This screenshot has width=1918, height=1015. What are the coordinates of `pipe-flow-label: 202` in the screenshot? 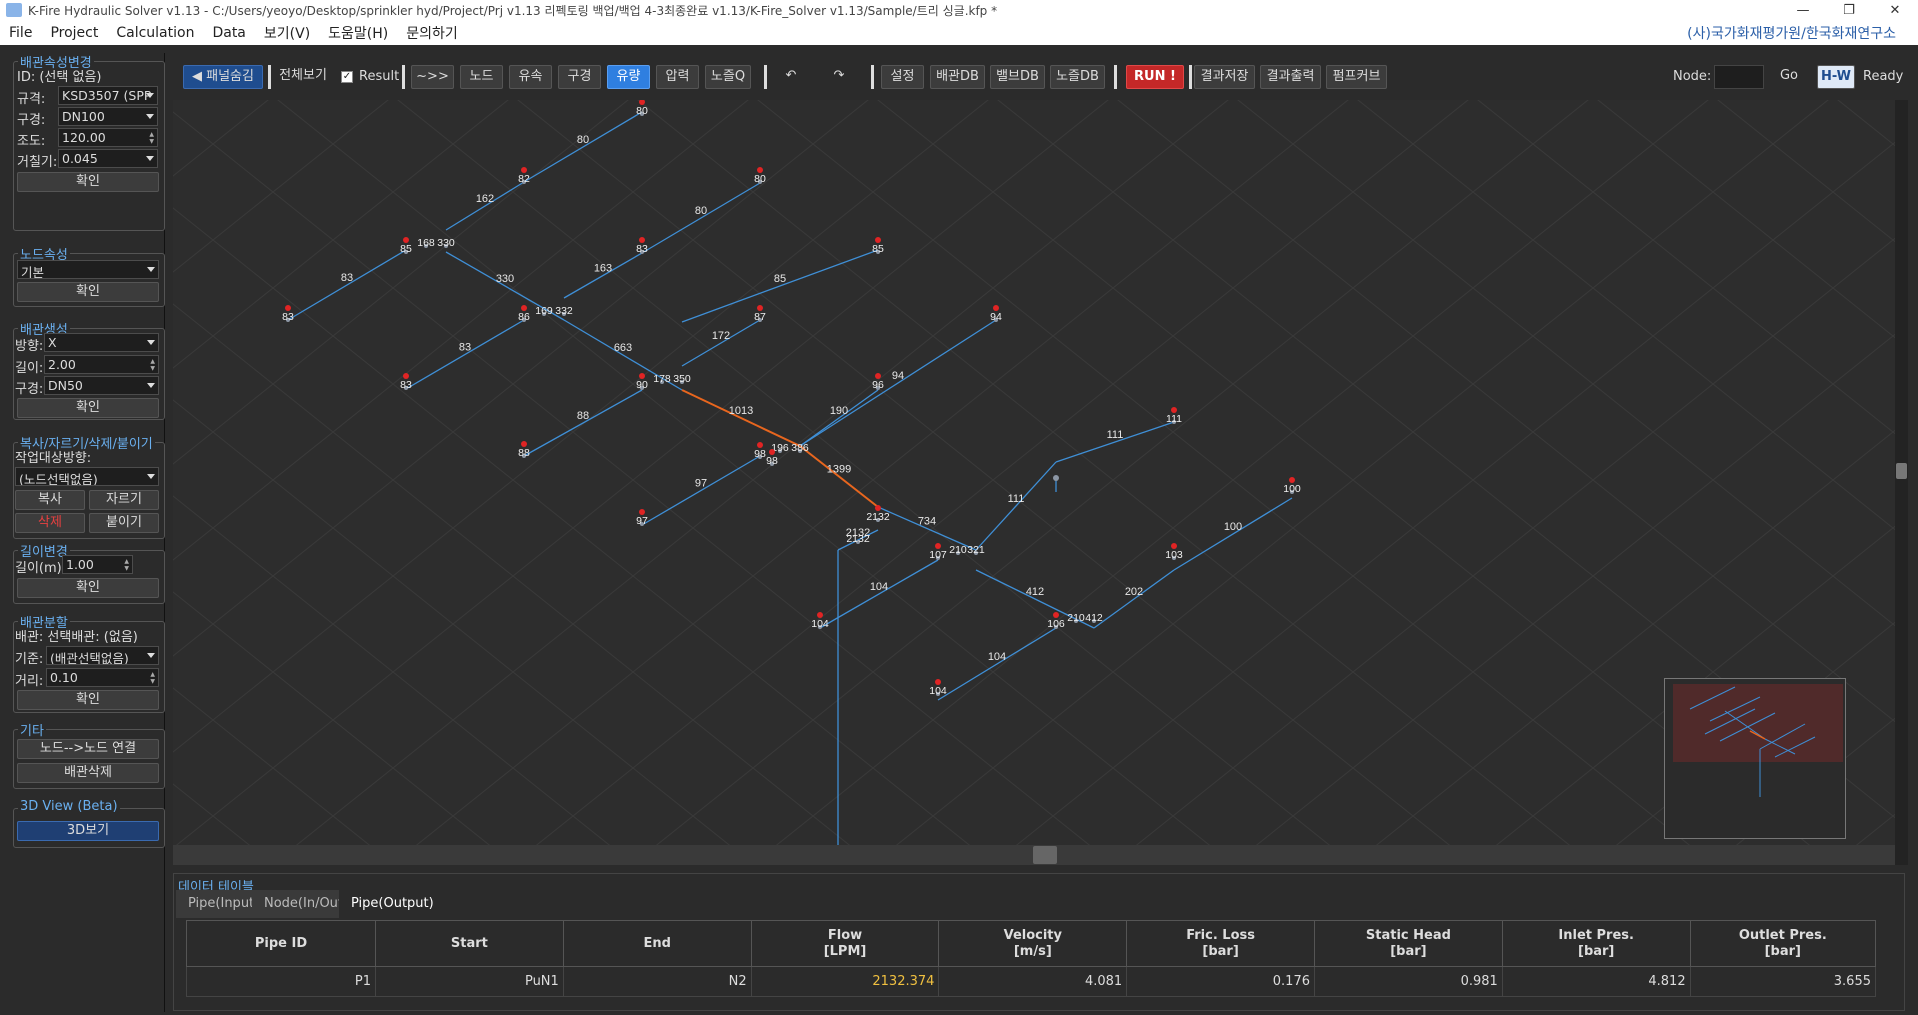 It's located at (1134, 592).